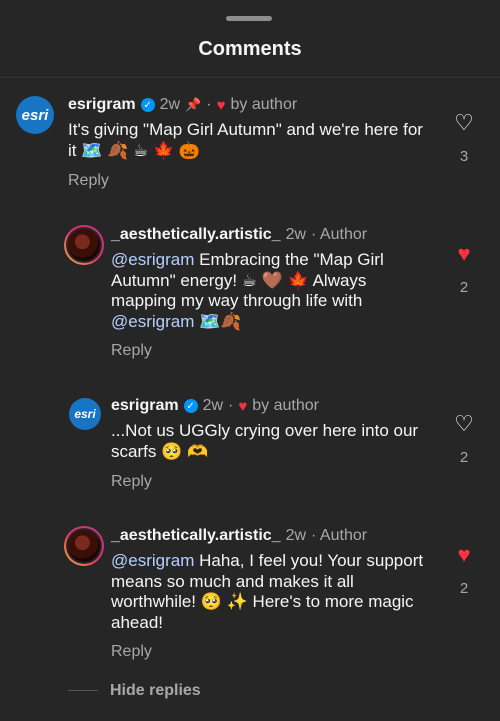 This screenshot has width=500, height=721. I want to click on drag-handle, so click(249, 18).